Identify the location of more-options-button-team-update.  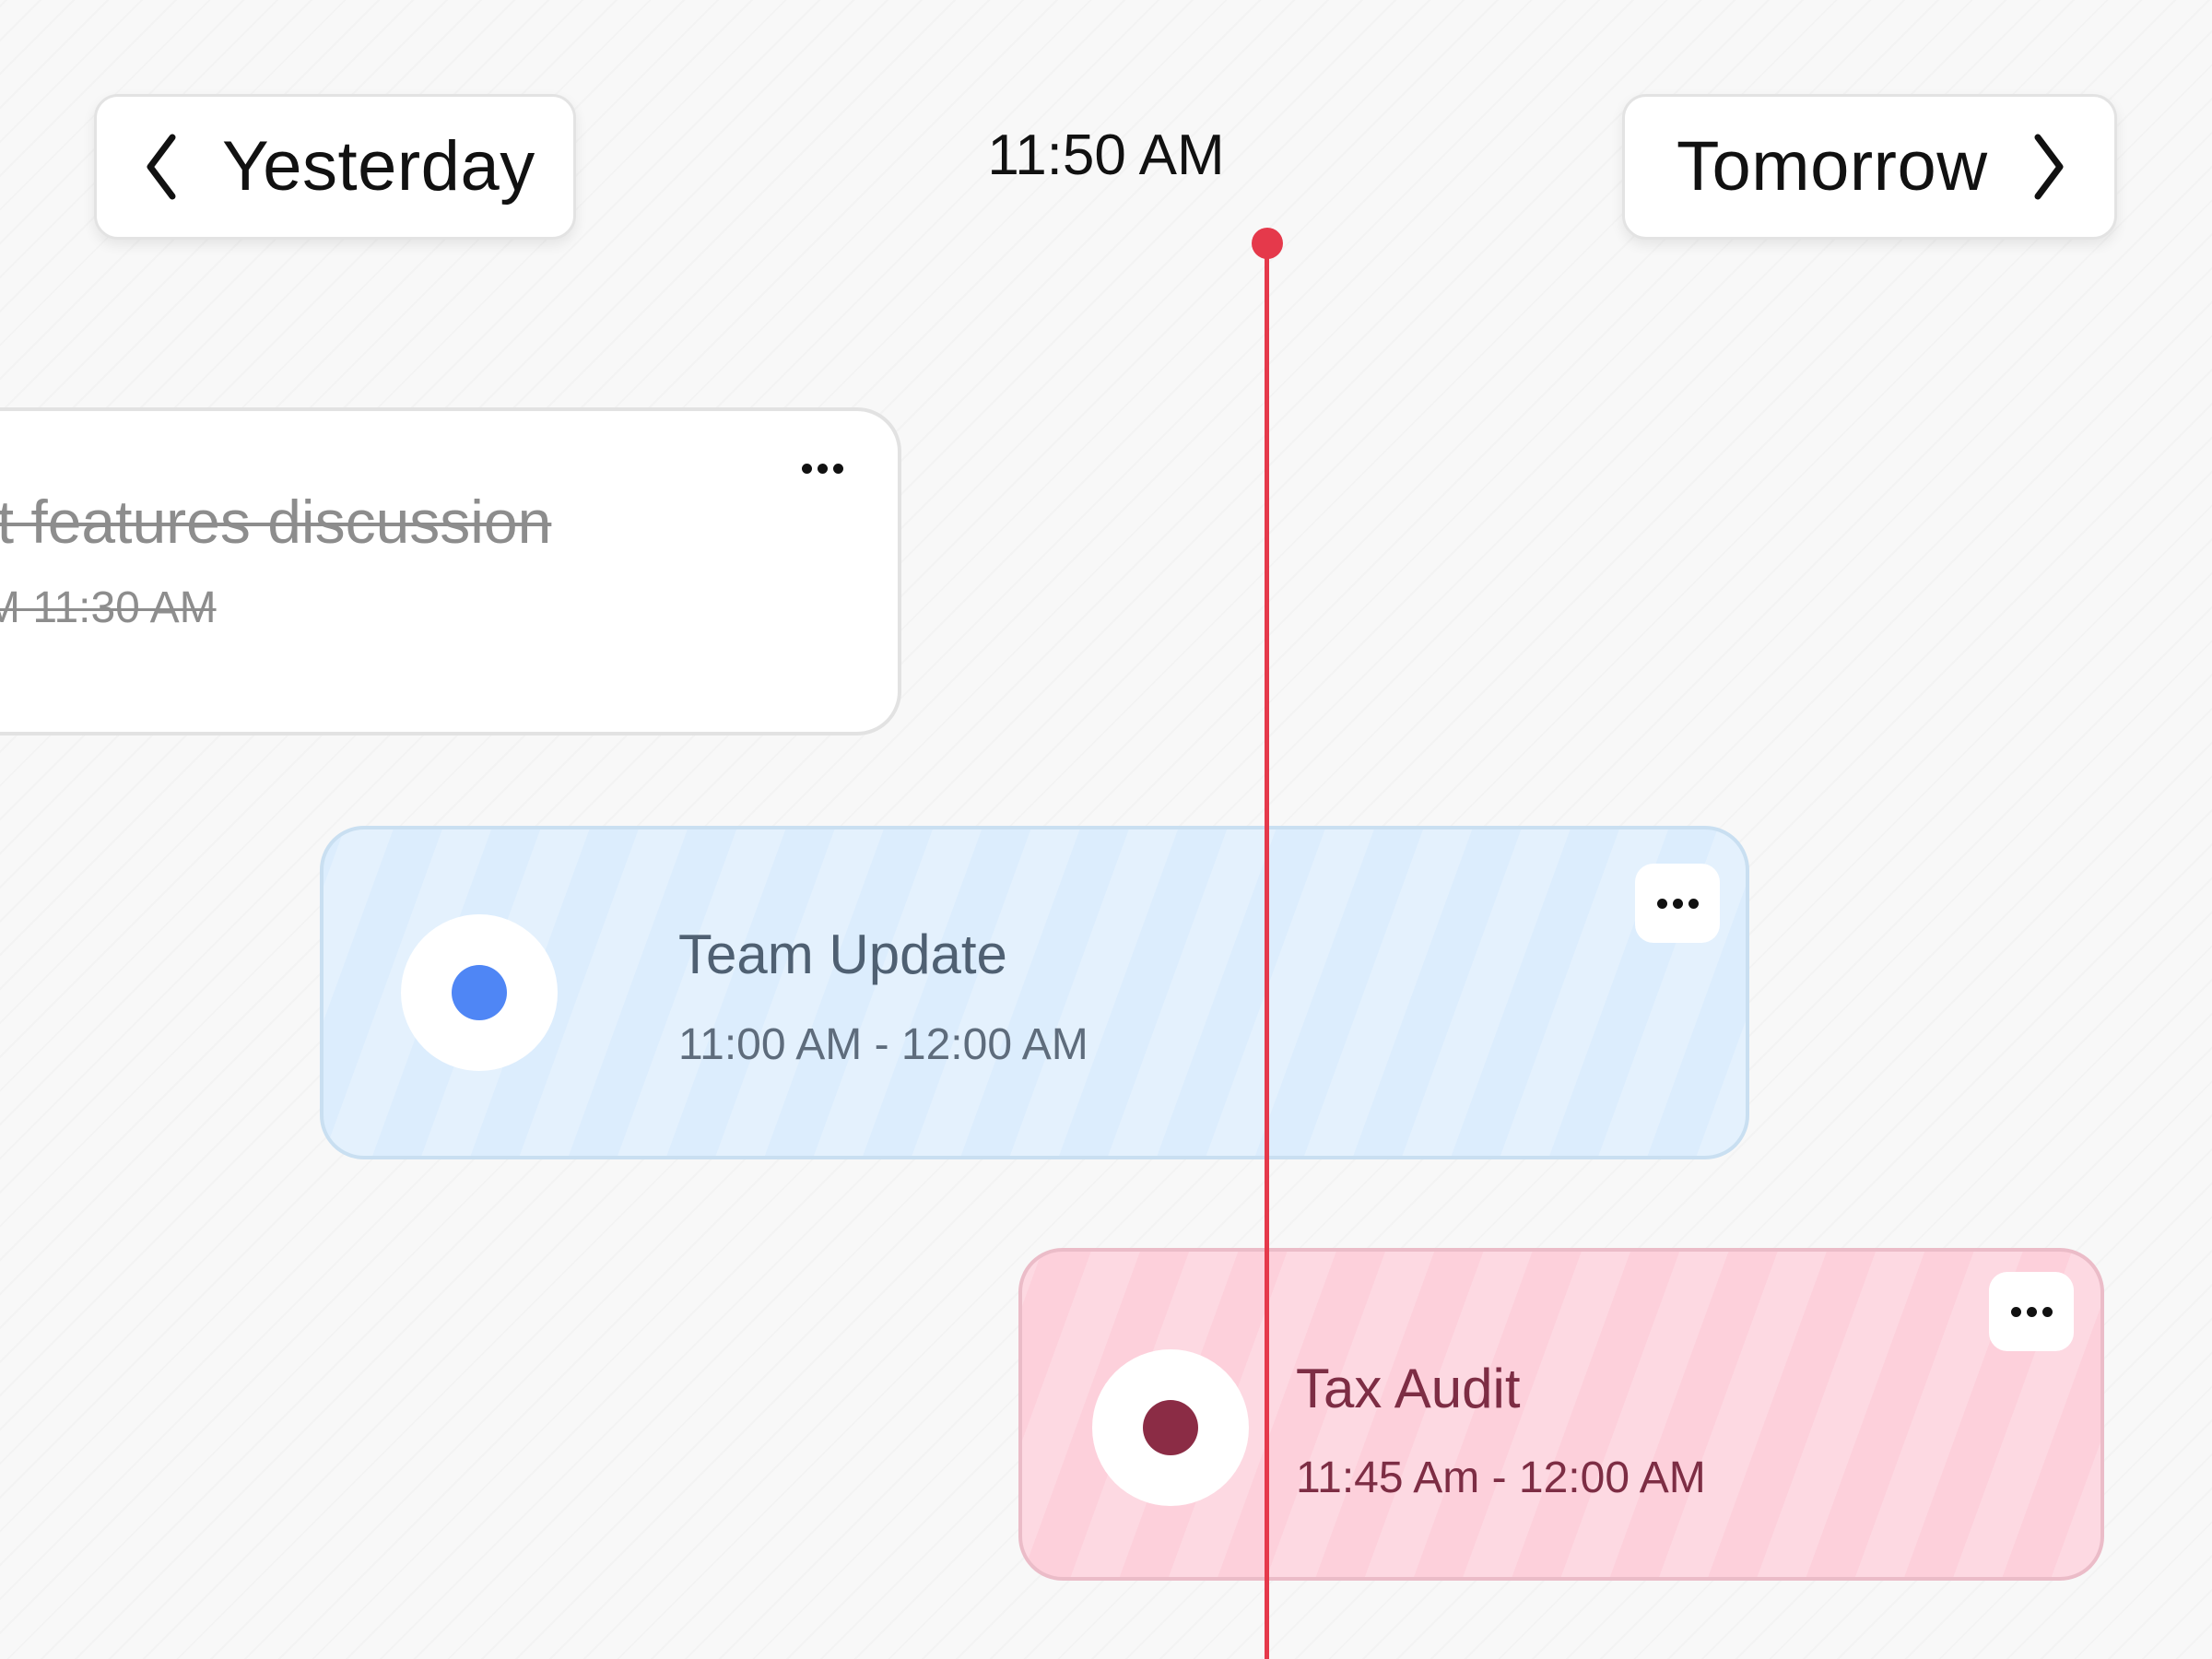
(1677, 903).